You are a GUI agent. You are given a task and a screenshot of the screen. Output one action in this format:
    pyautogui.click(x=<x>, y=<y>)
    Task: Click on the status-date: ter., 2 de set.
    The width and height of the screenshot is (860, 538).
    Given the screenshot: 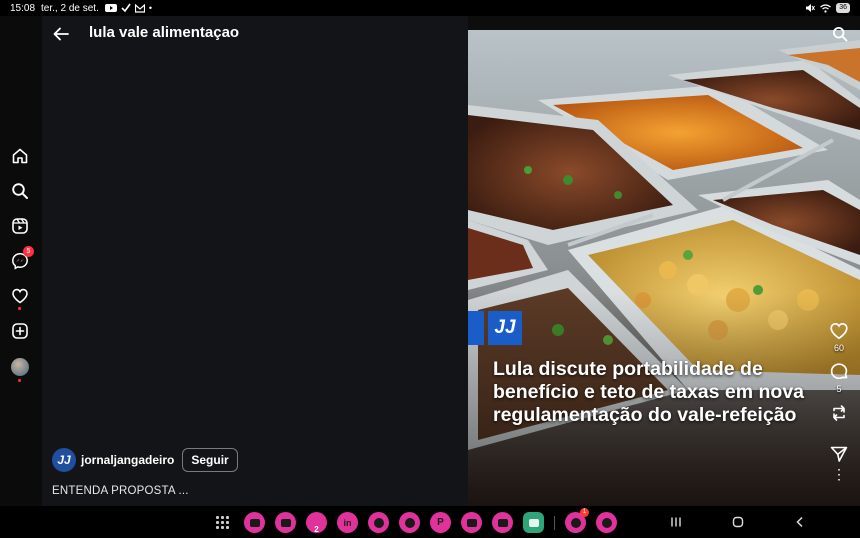 What is the action you would take?
    pyautogui.click(x=70, y=8)
    